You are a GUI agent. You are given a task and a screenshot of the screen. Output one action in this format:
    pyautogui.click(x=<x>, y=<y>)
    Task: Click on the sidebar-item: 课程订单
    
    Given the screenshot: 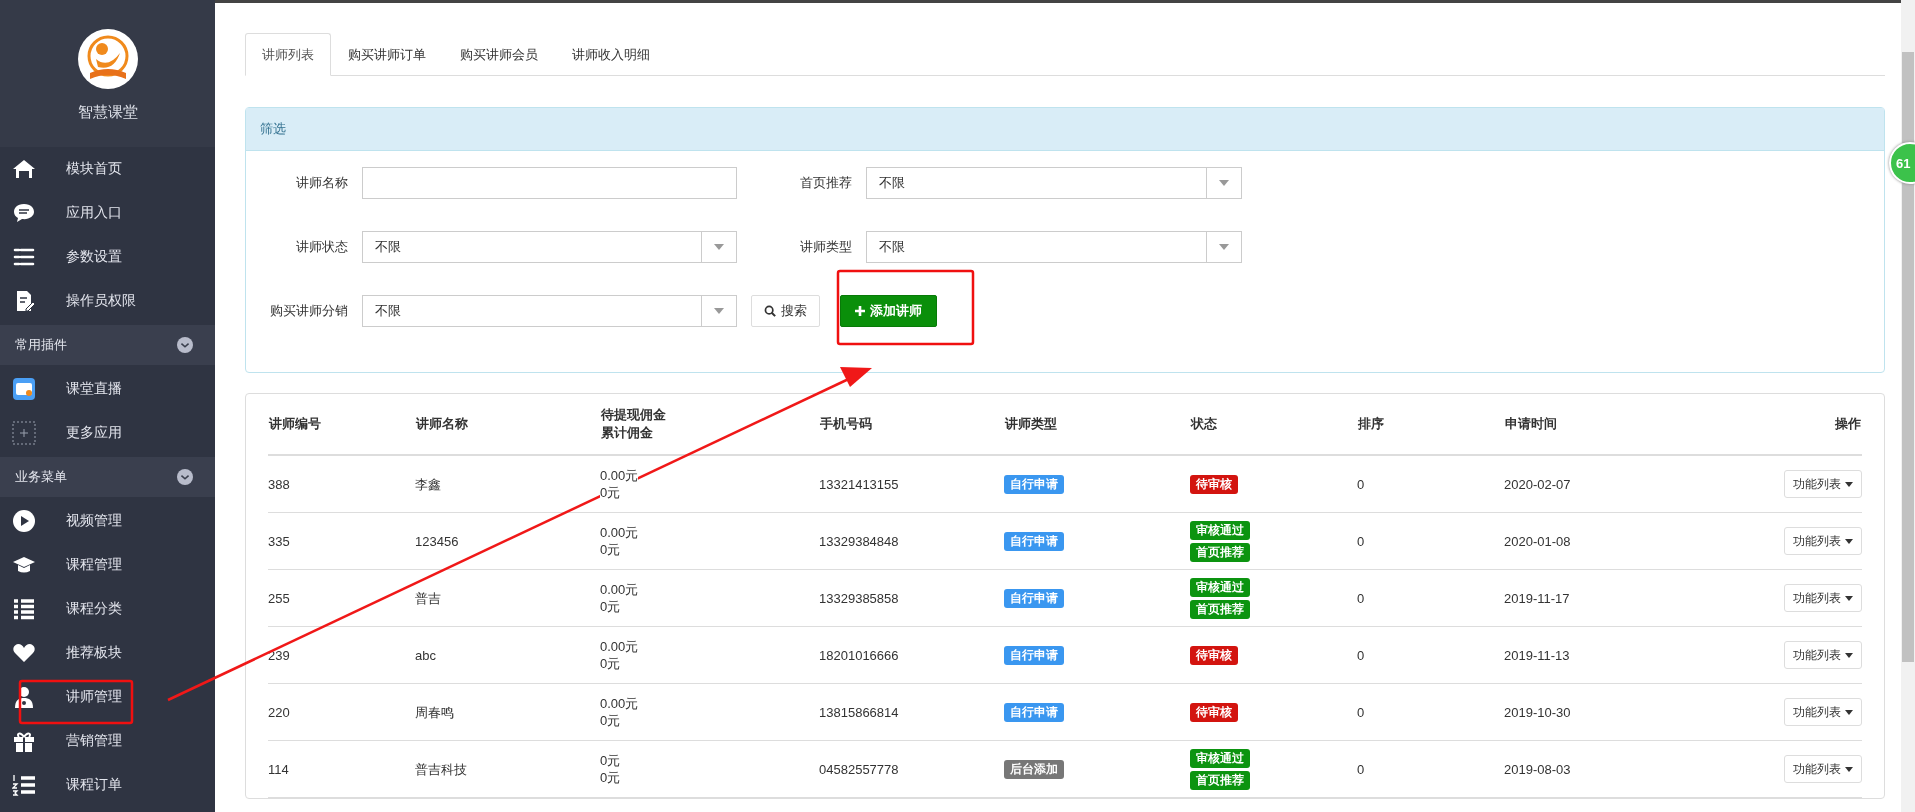 What is the action you would take?
    pyautogui.click(x=107, y=785)
    